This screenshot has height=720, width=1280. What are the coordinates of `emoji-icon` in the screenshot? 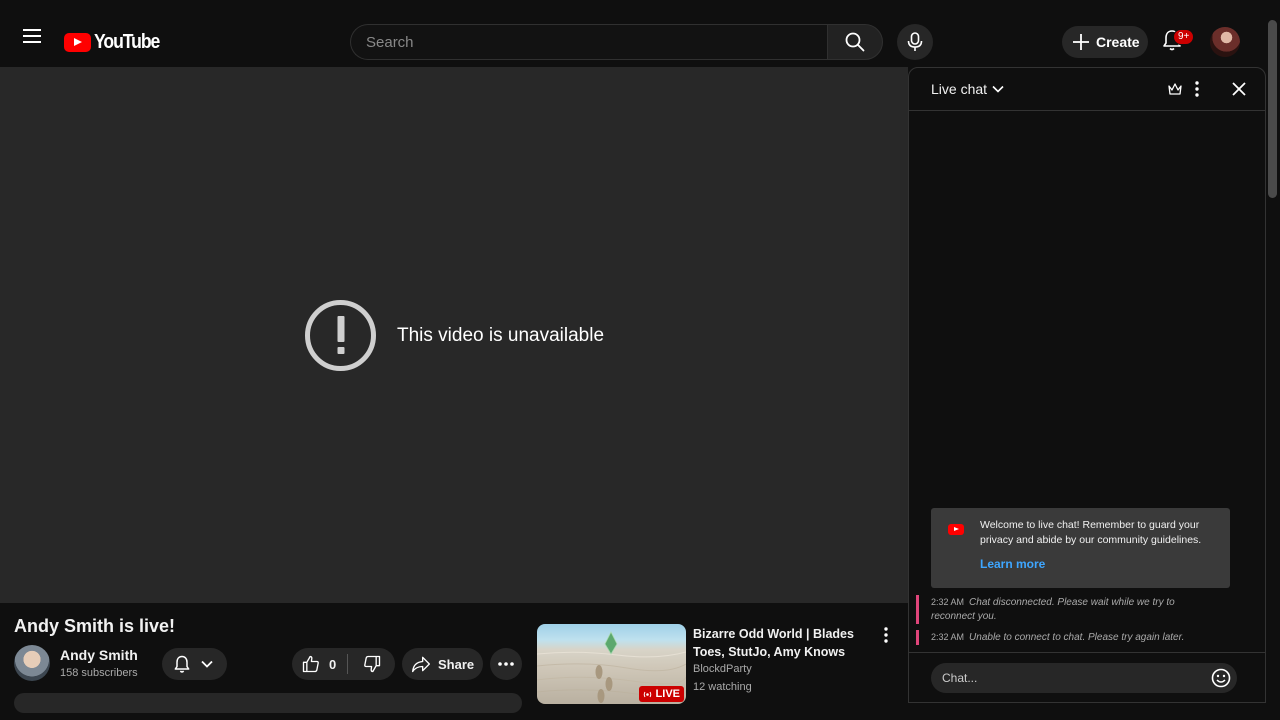 It's located at (1221, 678).